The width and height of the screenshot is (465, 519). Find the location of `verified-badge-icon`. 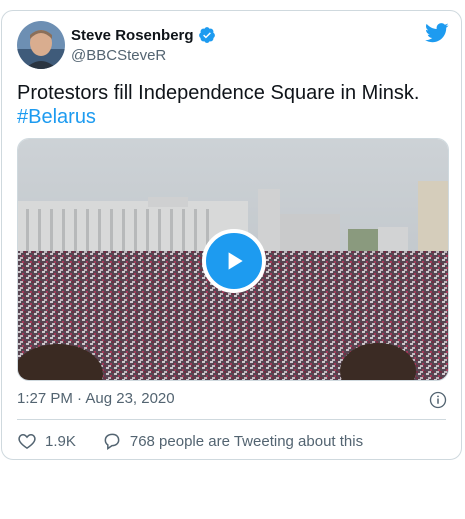

verified-badge-icon is located at coordinates (206, 35).